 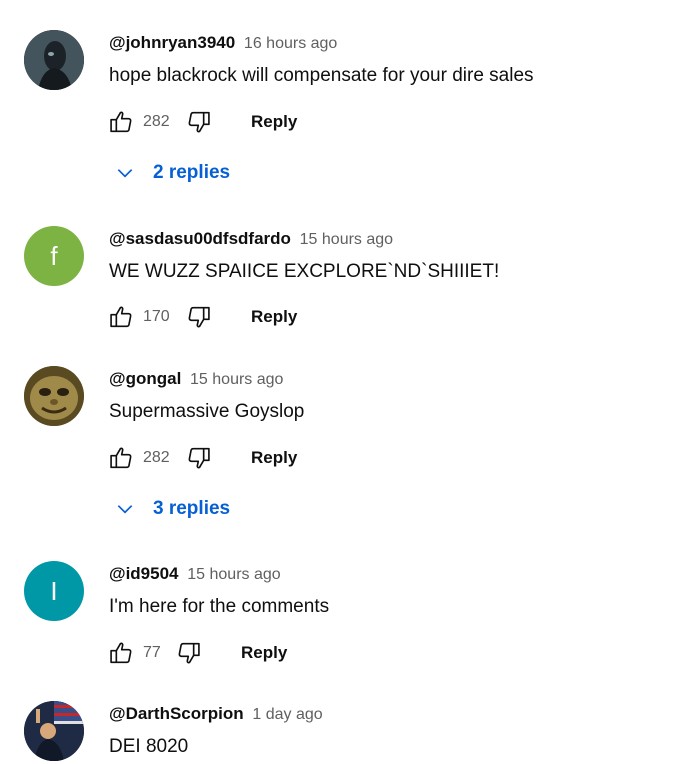 I want to click on view-replies-button: 3 replies, so click(x=171, y=509).